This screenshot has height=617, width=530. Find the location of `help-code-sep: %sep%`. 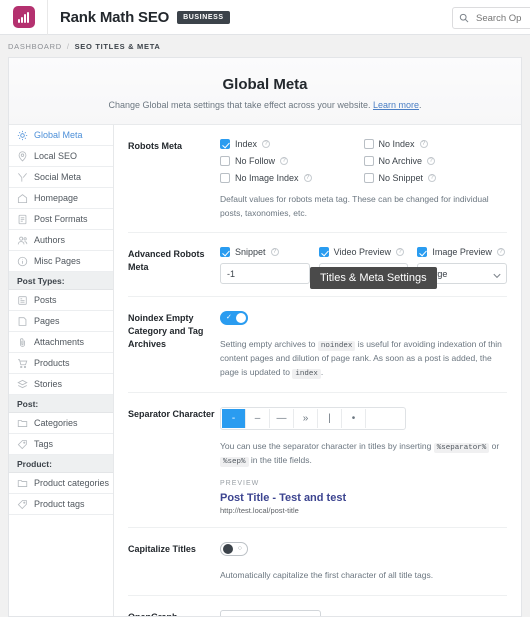

help-code-sep: %sep% is located at coordinates (234, 461).